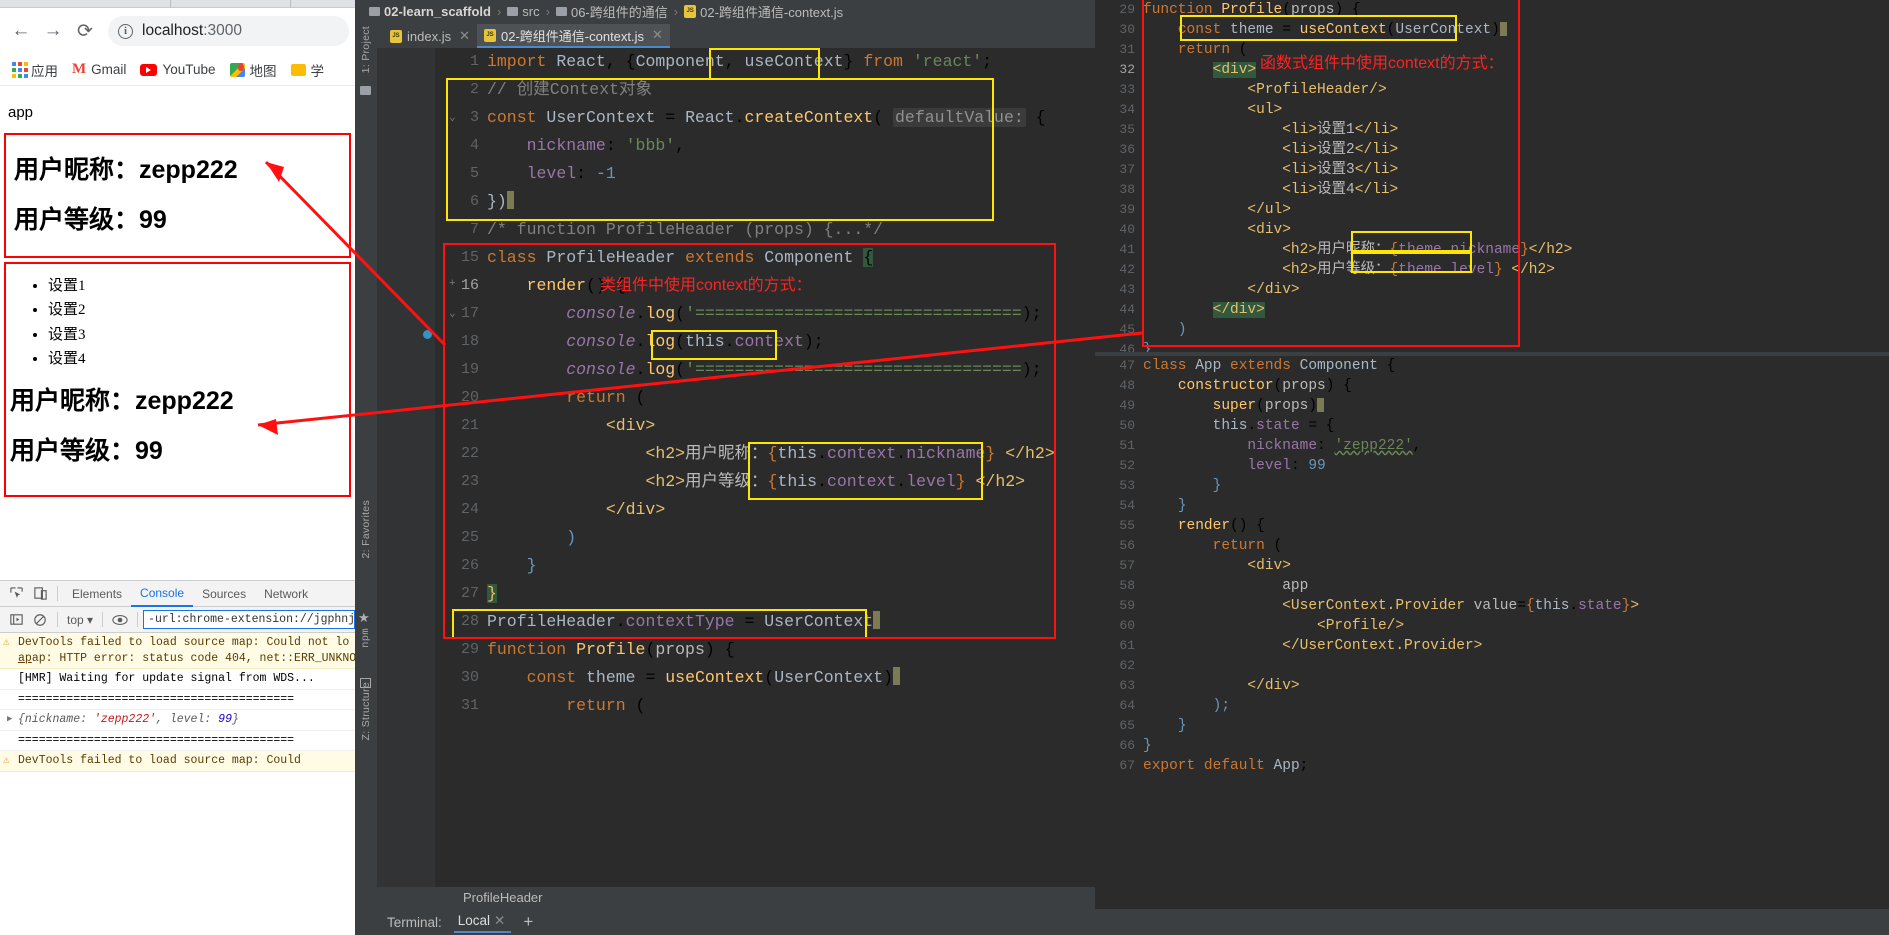 This screenshot has height=935, width=1889. I want to click on line-number: 22, so click(469, 453).